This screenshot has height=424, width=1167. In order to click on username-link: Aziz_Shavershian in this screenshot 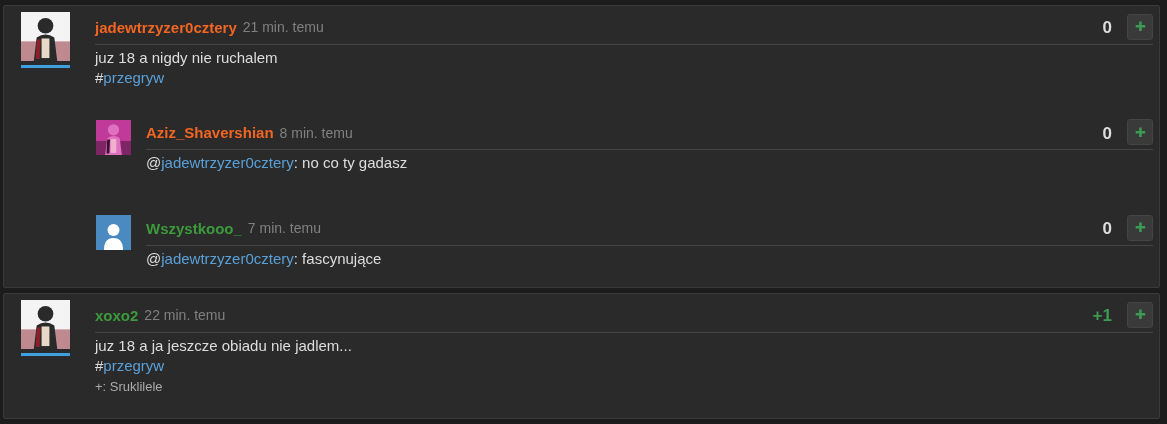, I will do `click(210, 133)`.